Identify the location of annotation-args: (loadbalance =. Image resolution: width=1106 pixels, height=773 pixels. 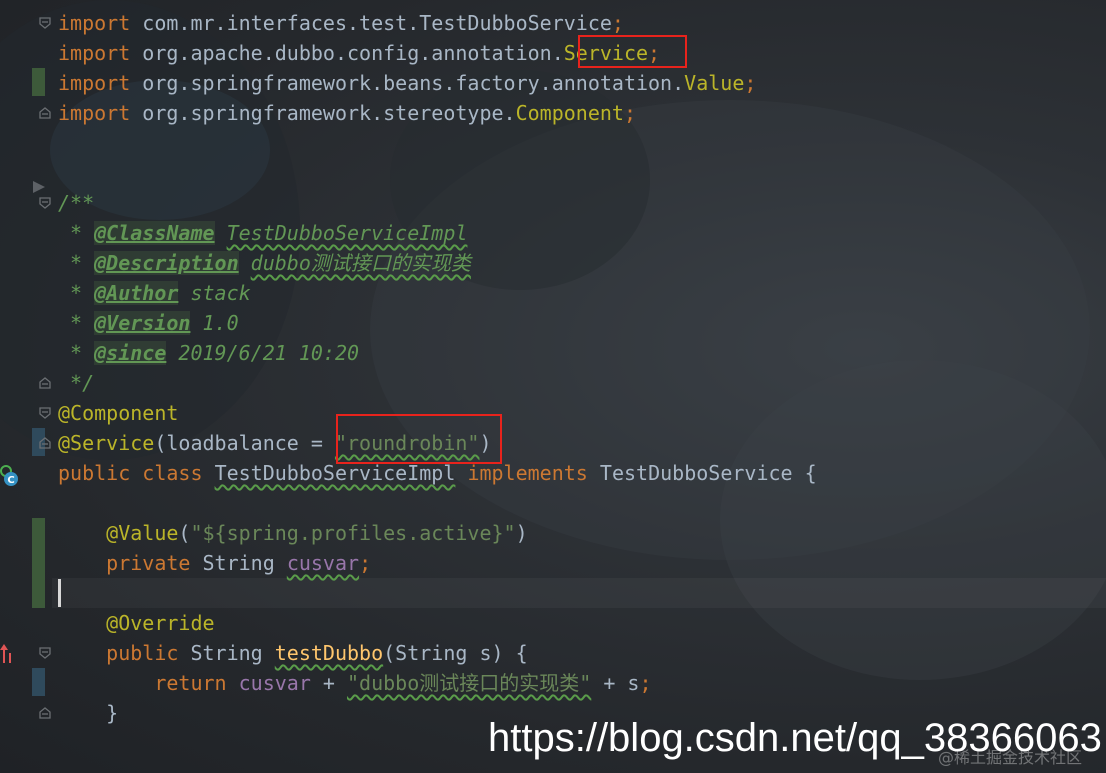
(244, 443).